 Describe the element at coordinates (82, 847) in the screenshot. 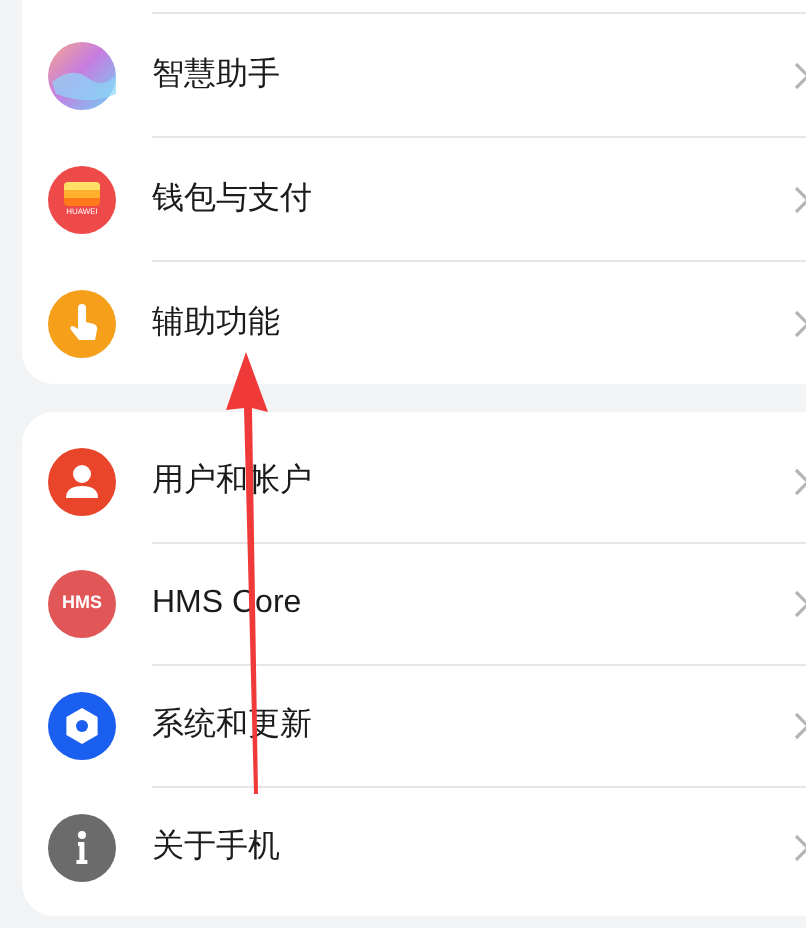

I see `info-icon` at that location.